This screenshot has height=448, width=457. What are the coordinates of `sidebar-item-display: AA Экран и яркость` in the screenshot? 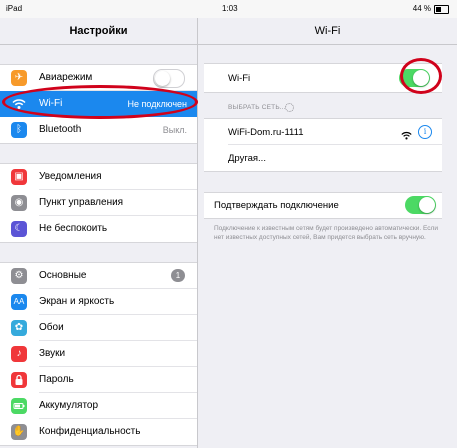 It's located at (98, 302).